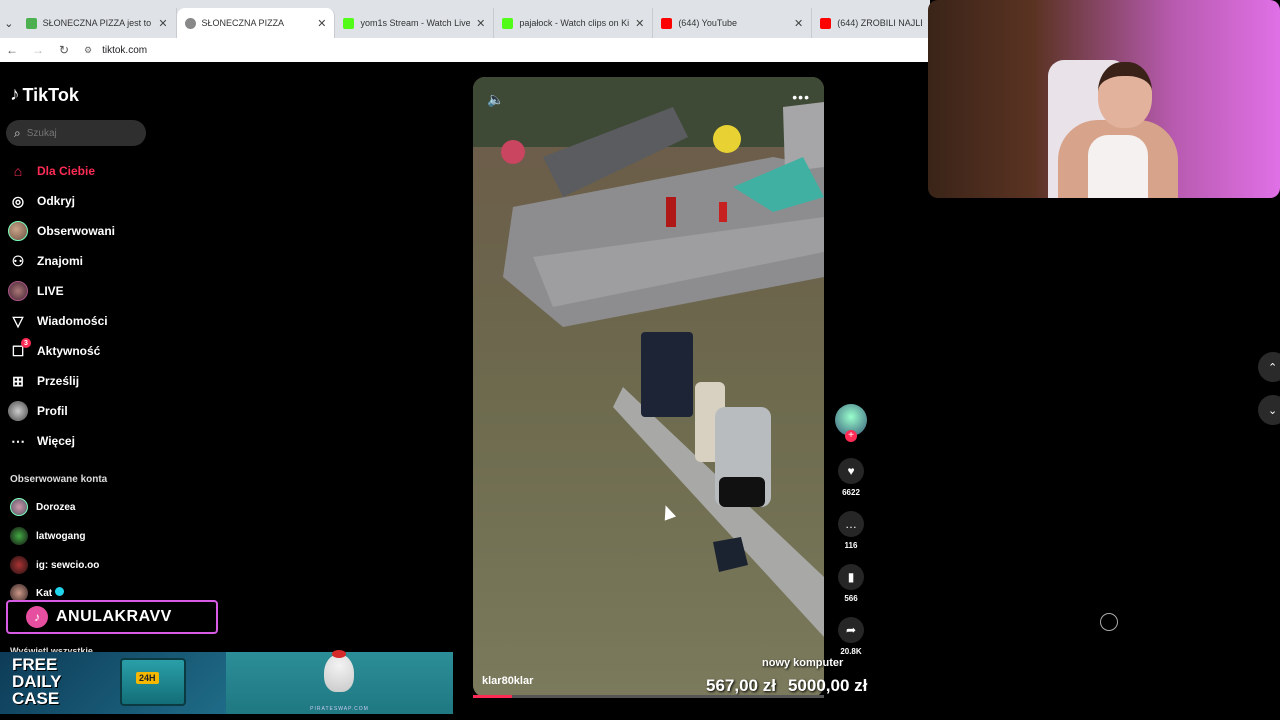  I want to click on previous-video-button: ⌃, so click(1269, 367).